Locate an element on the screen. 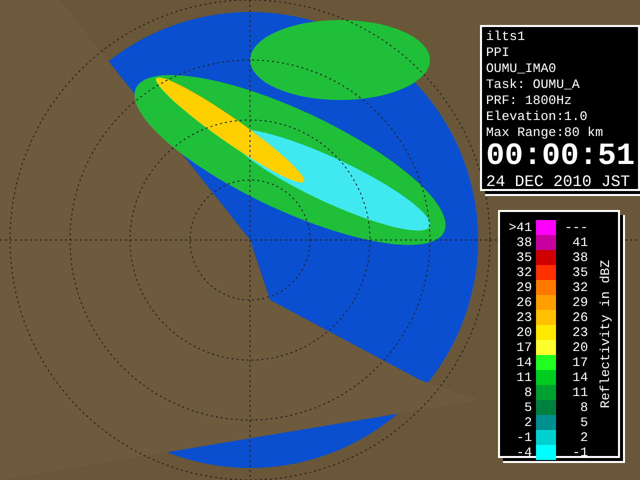  legend-low-value: >41 is located at coordinates (520, 227).